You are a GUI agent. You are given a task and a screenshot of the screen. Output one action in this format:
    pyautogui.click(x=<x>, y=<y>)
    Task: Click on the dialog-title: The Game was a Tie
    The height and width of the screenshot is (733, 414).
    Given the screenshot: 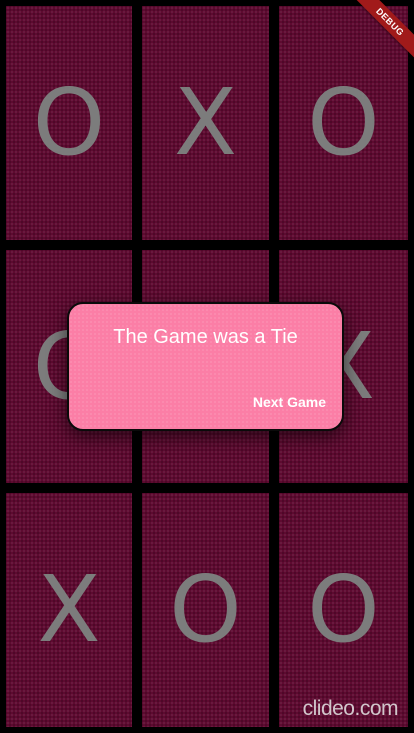 What is the action you would take?
    pyautogui.click(x=205, y=337)
    